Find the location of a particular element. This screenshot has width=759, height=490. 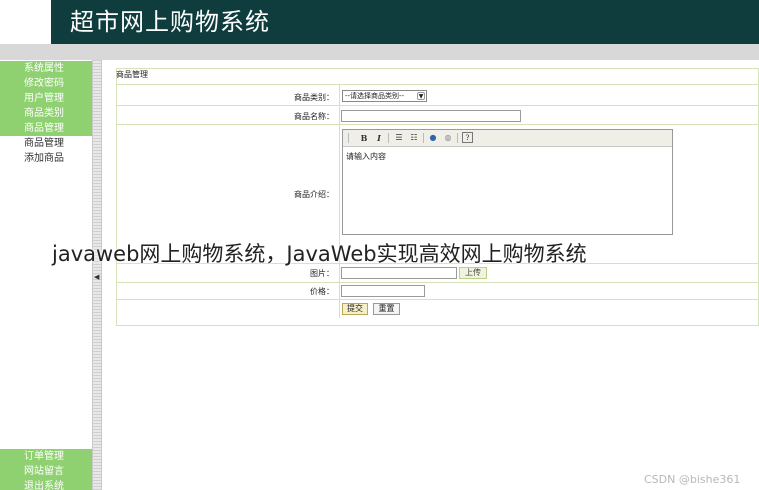

sidebar-item-user-management: 用户管理 is located at coordinates (46, 98).